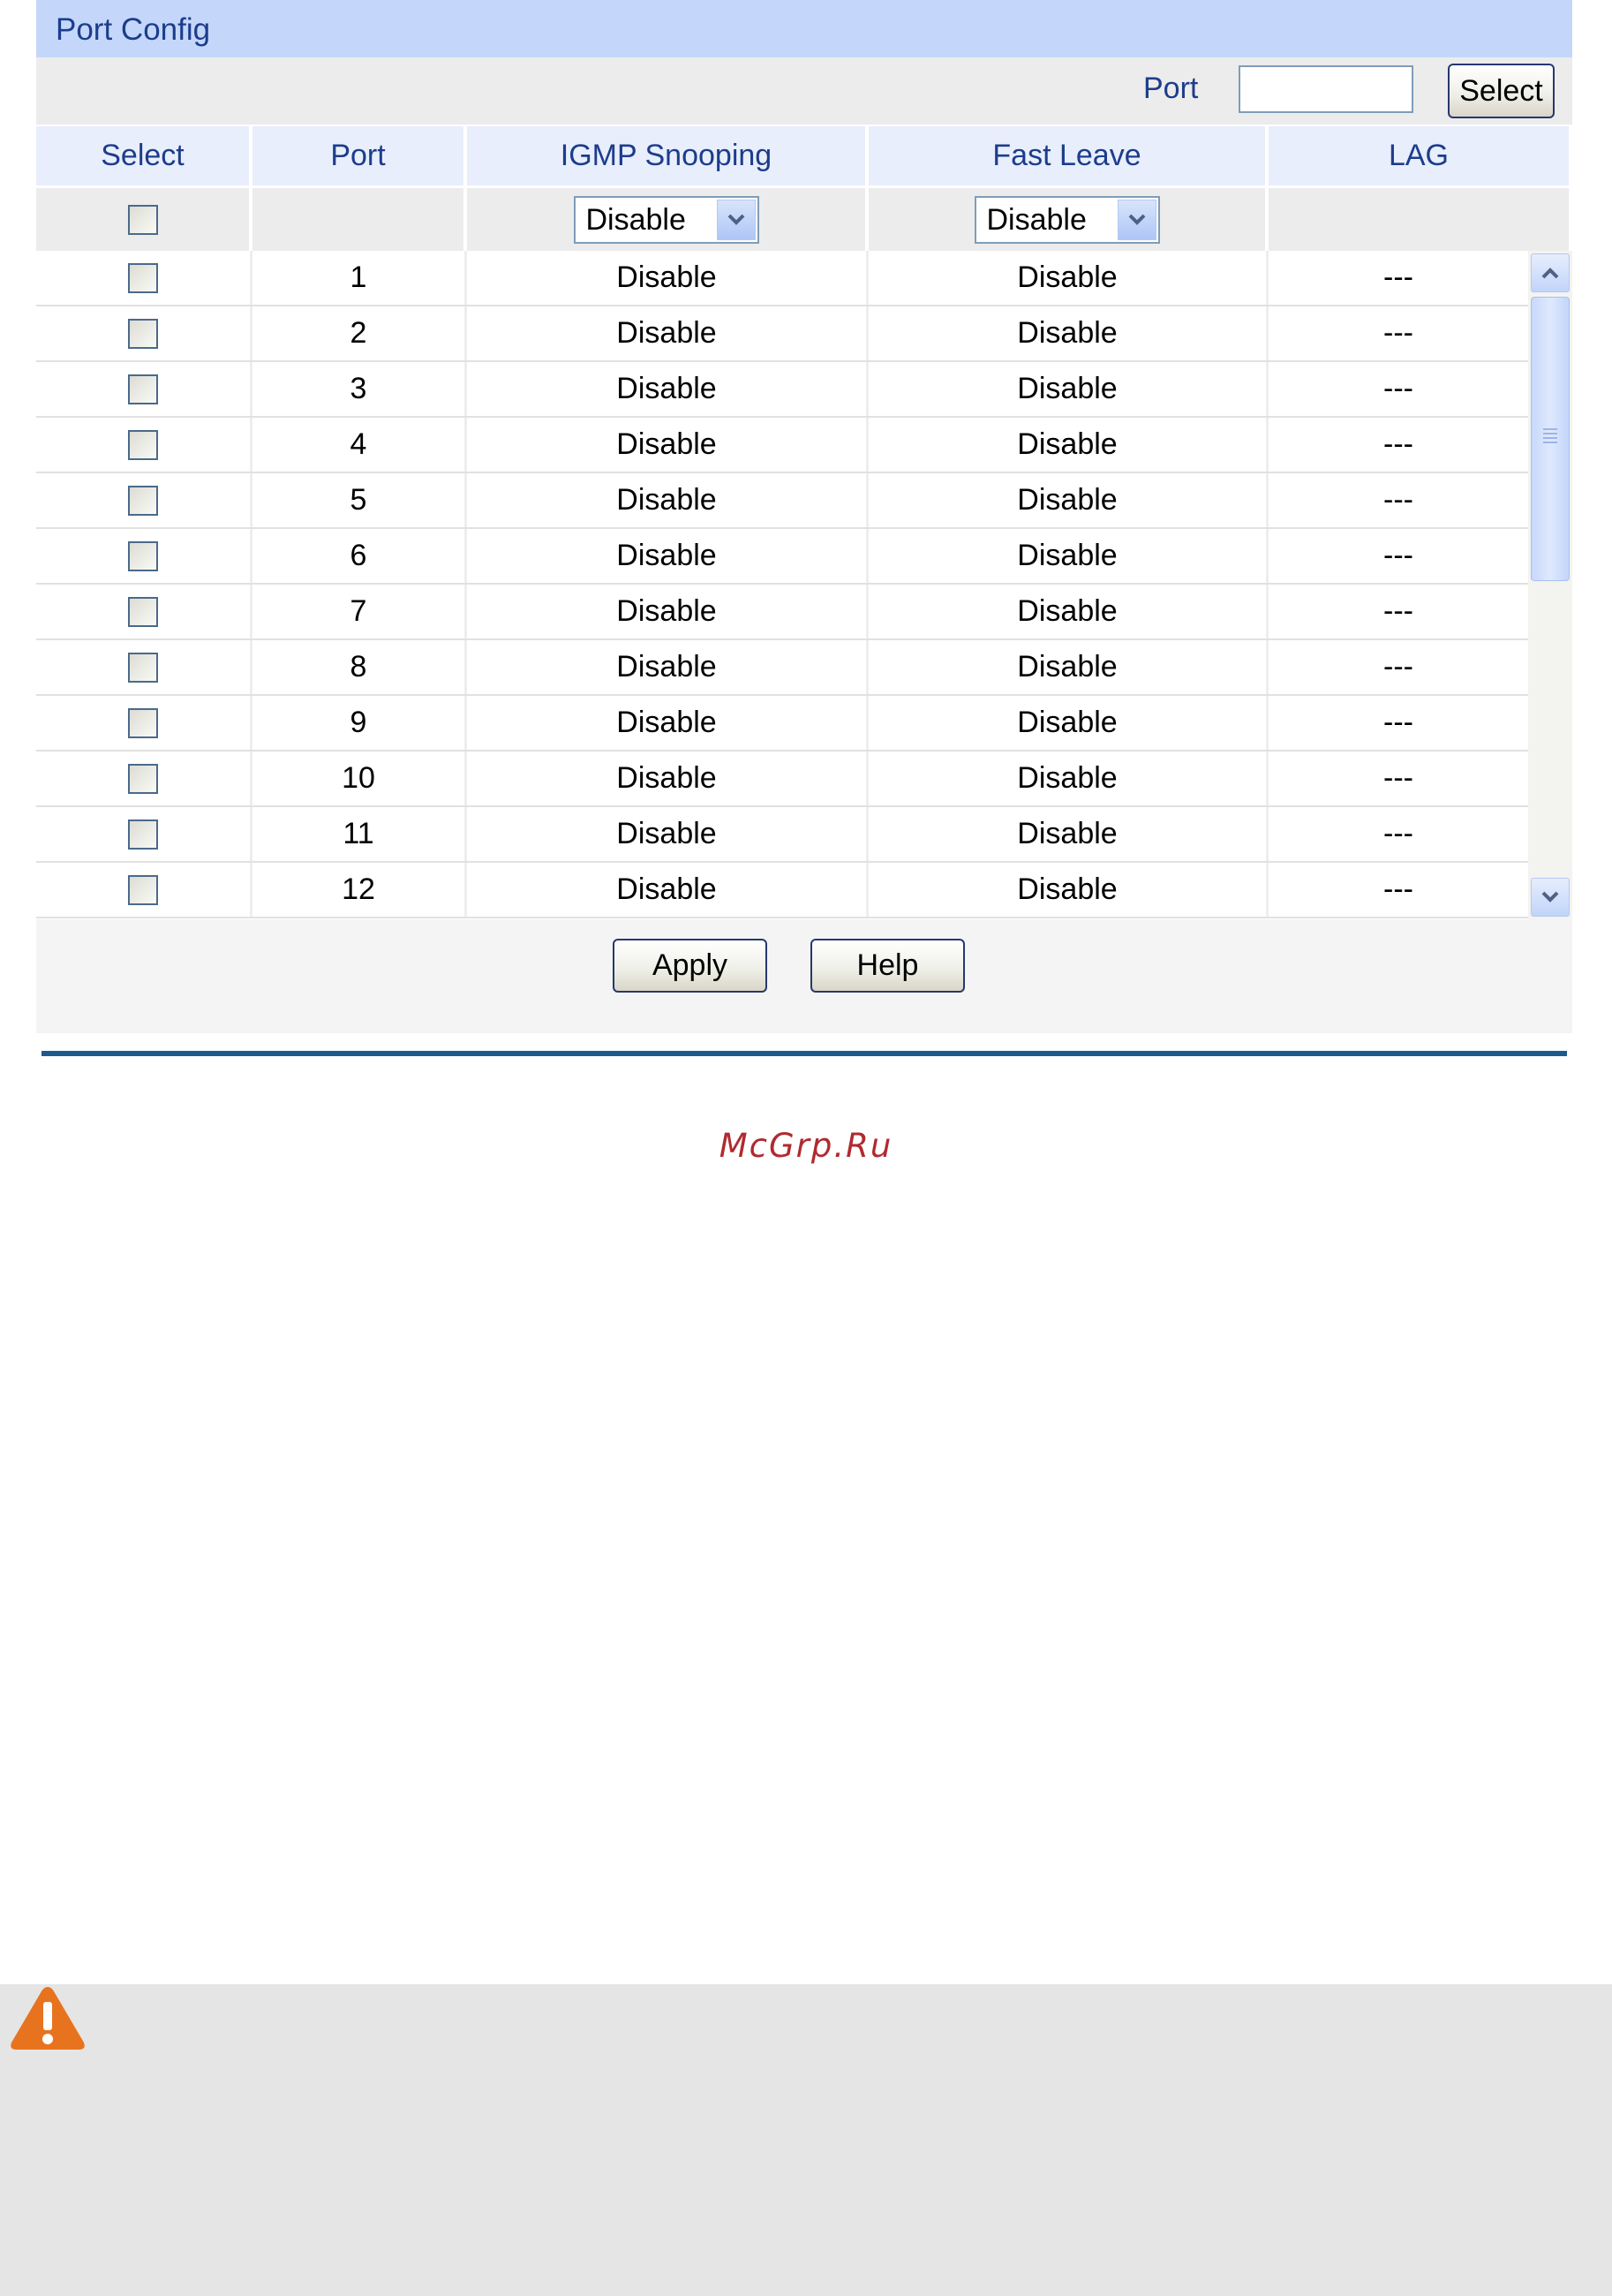 Image resolution: width=1612 pixels, height=2296 pixels. What do you see at coordinates (806, 2140) in the screenshot?
I see `note-panel` at bounding box center [806, 2140].